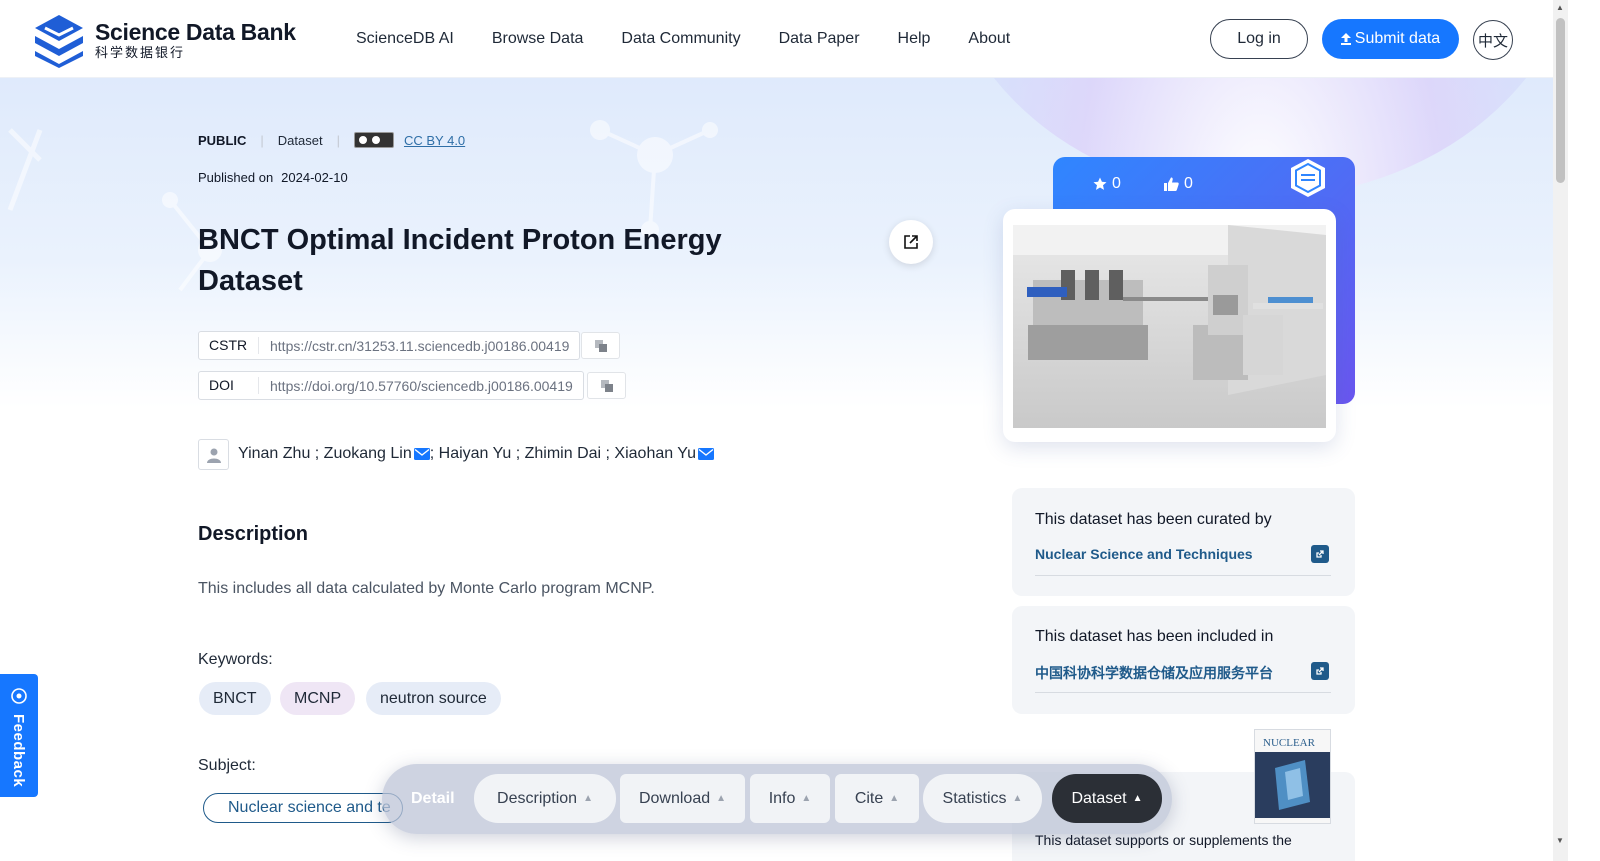 The height and width of the screenshot is (861, 1600). Describe the element at coordinates (405, 39) in the screenshot. I see `nav-sciencedb-ai: ScienceDB AI` at that location.